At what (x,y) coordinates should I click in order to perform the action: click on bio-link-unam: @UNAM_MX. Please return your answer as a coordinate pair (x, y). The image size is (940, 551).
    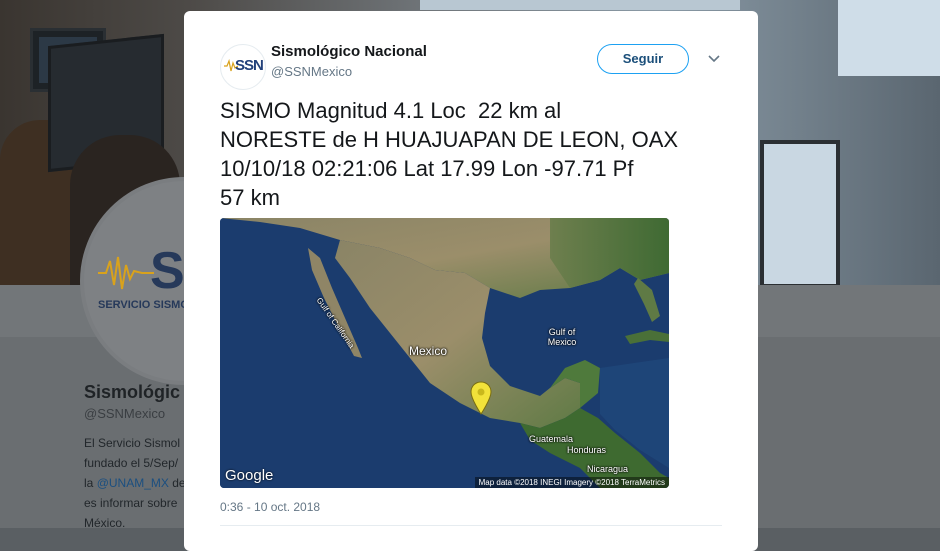
    Looking at the image, I should click on (133, 483).